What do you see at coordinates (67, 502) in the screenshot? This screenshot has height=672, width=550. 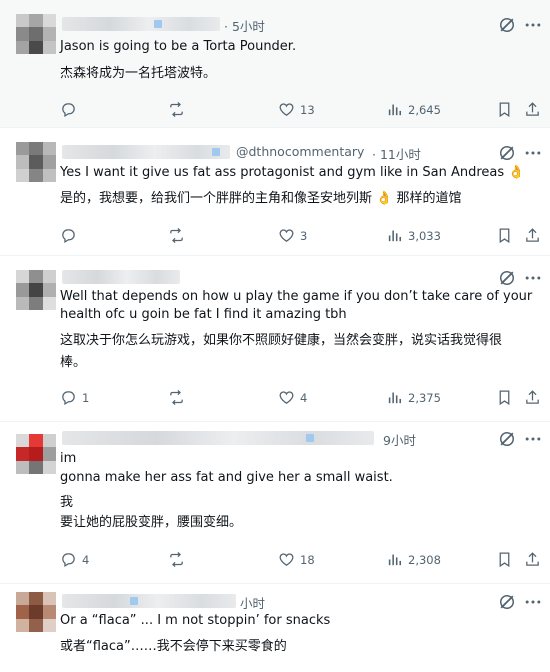 I see `post-translation: 我` at bounding box center [67, 502].